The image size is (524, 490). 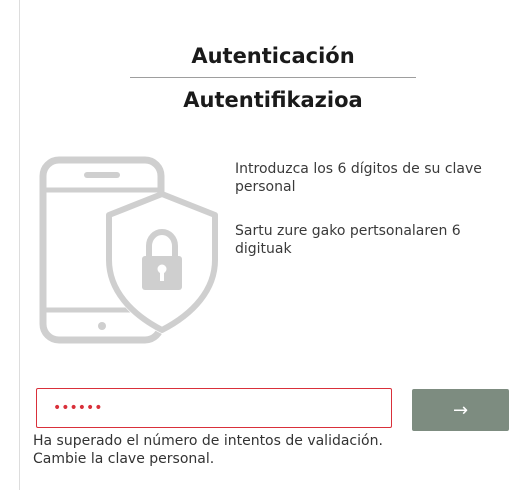 I want to click on personal-code-input, so click(x=214, y=408).